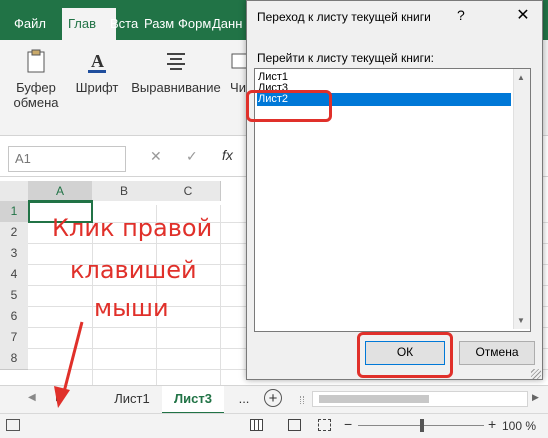 This screenshot has height=438, width=548. What do you see at coordinates (238, 71) in the screenshot?
I see `number-group: Чи` at bounding box center [238, 71].